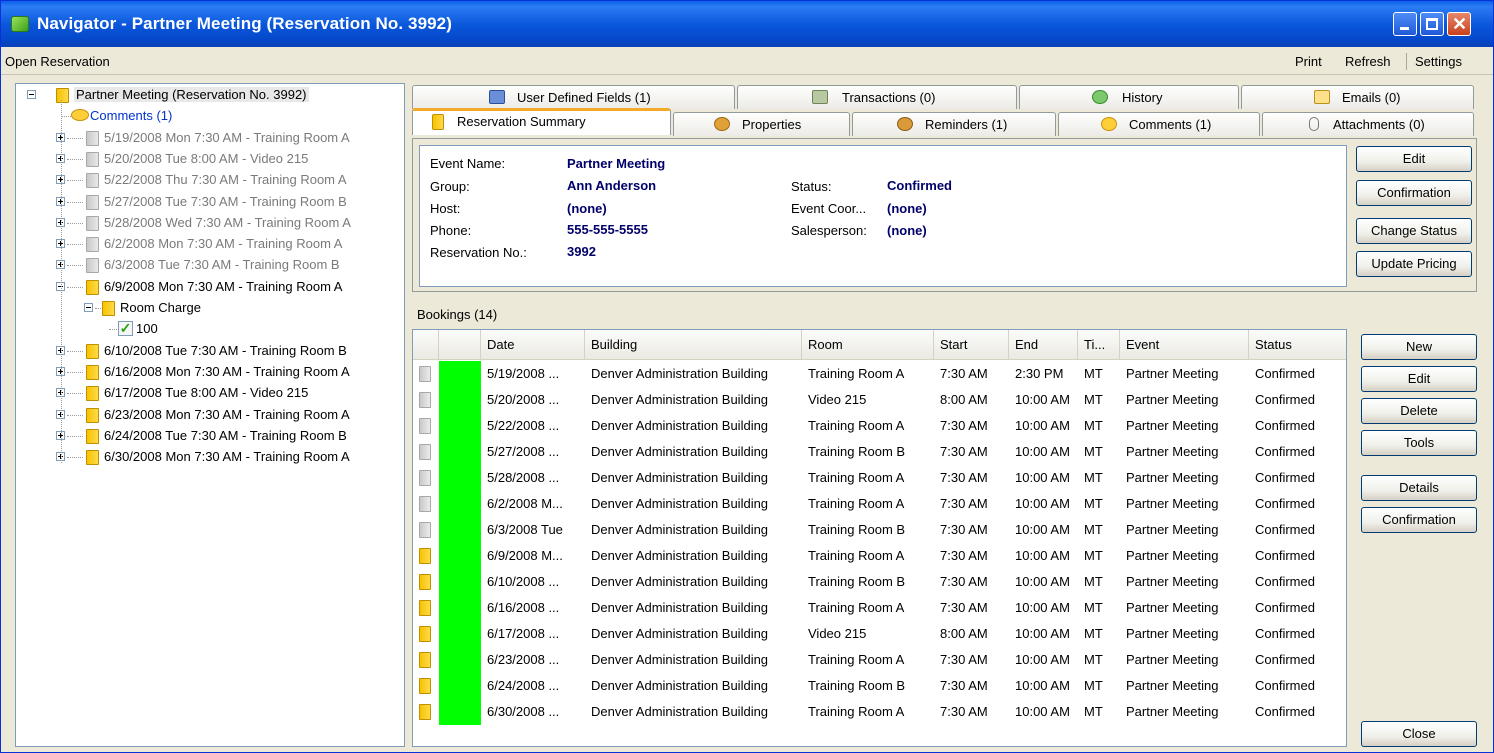  What do you see at coordinates (971, 345) in the screenshot?
I see `column-header: Start` at bounding box center [971, 345].